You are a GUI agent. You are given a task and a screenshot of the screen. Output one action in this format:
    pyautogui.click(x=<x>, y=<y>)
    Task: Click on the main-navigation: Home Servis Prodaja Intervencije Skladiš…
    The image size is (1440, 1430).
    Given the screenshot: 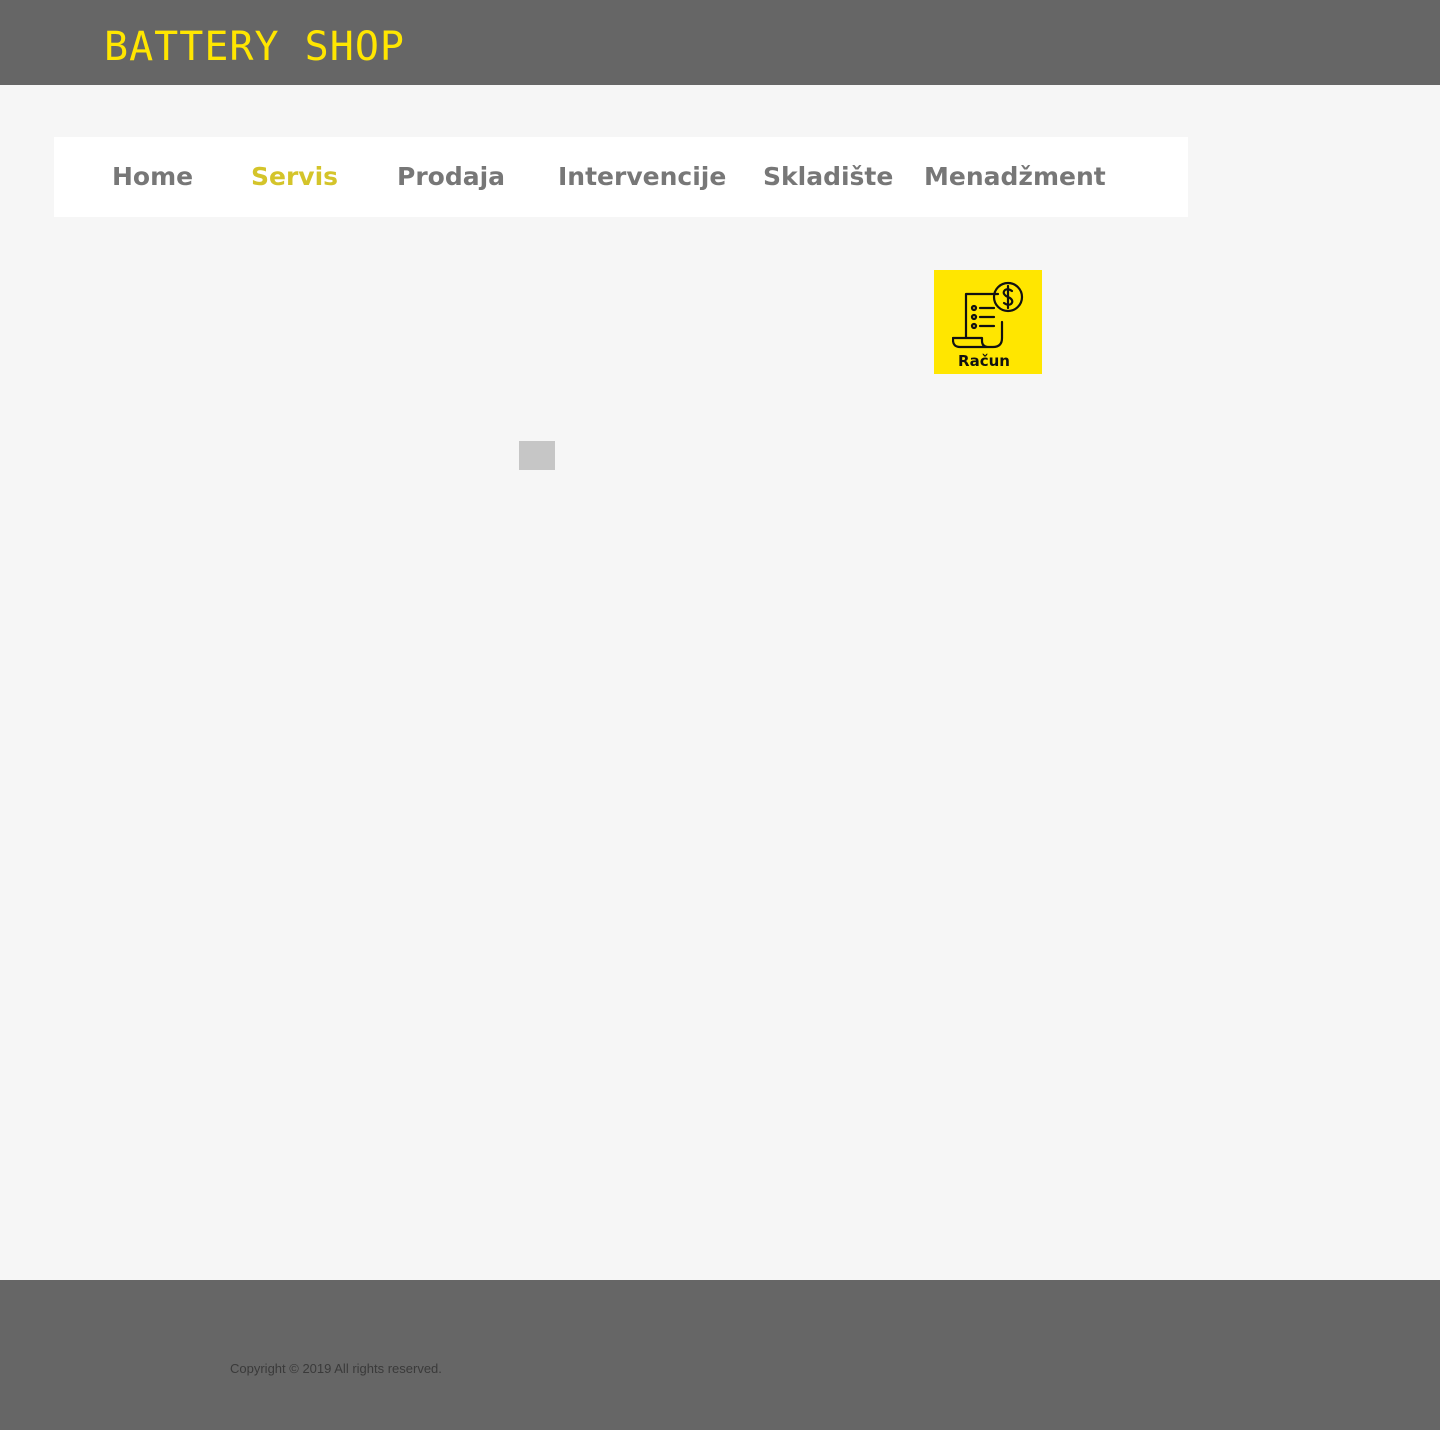 What is the action you would take?
    pyautogui.click(x=621, y=177)
    